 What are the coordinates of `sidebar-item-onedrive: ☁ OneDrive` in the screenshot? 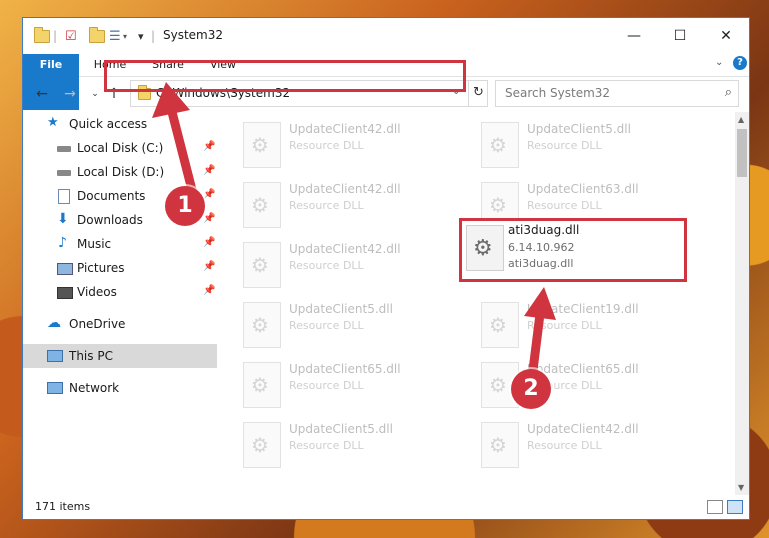 It's located at (120, 324).